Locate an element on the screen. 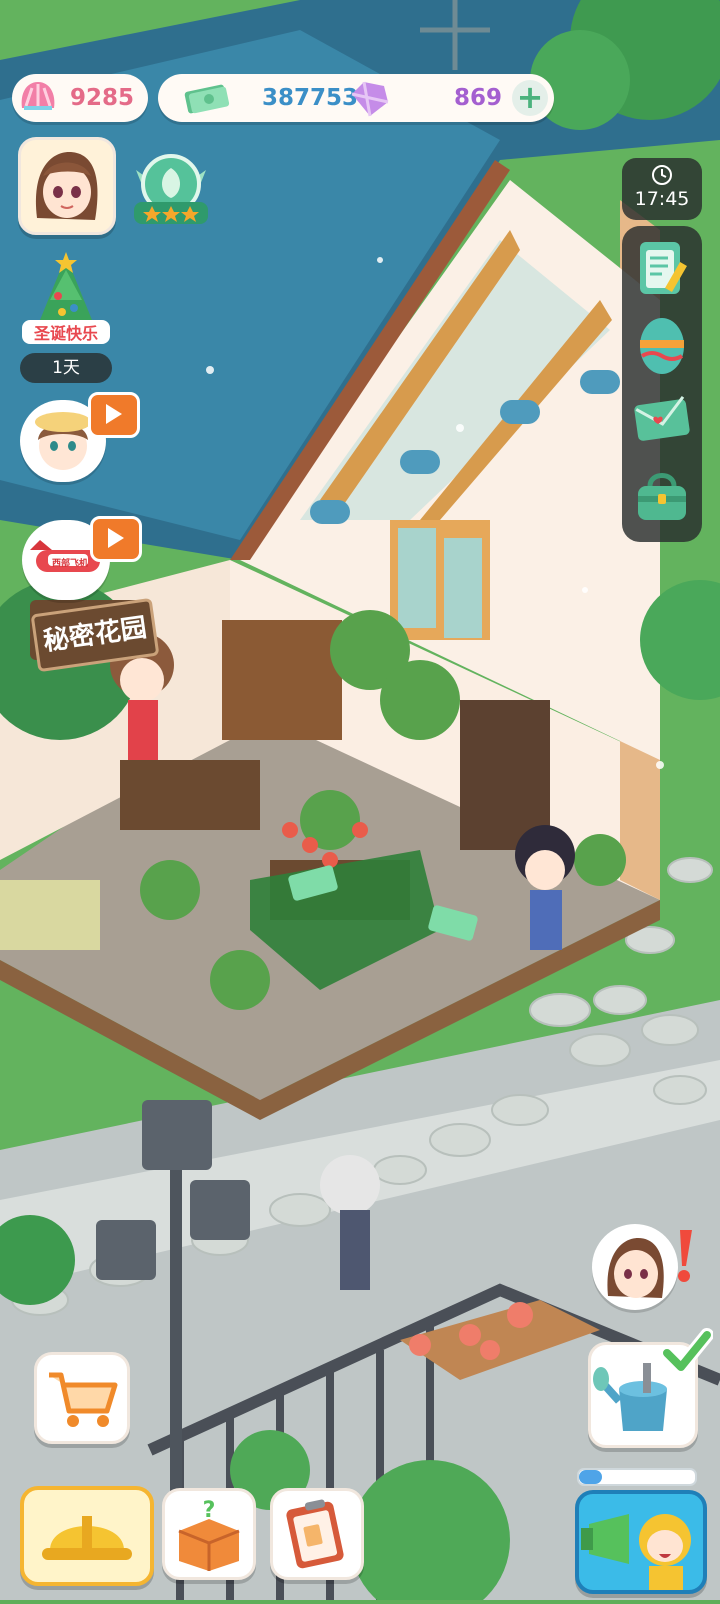 Image resolution: width=720 pixels, height=1604 pixels. shop-cart-button is located at coordinates (82, 1398).